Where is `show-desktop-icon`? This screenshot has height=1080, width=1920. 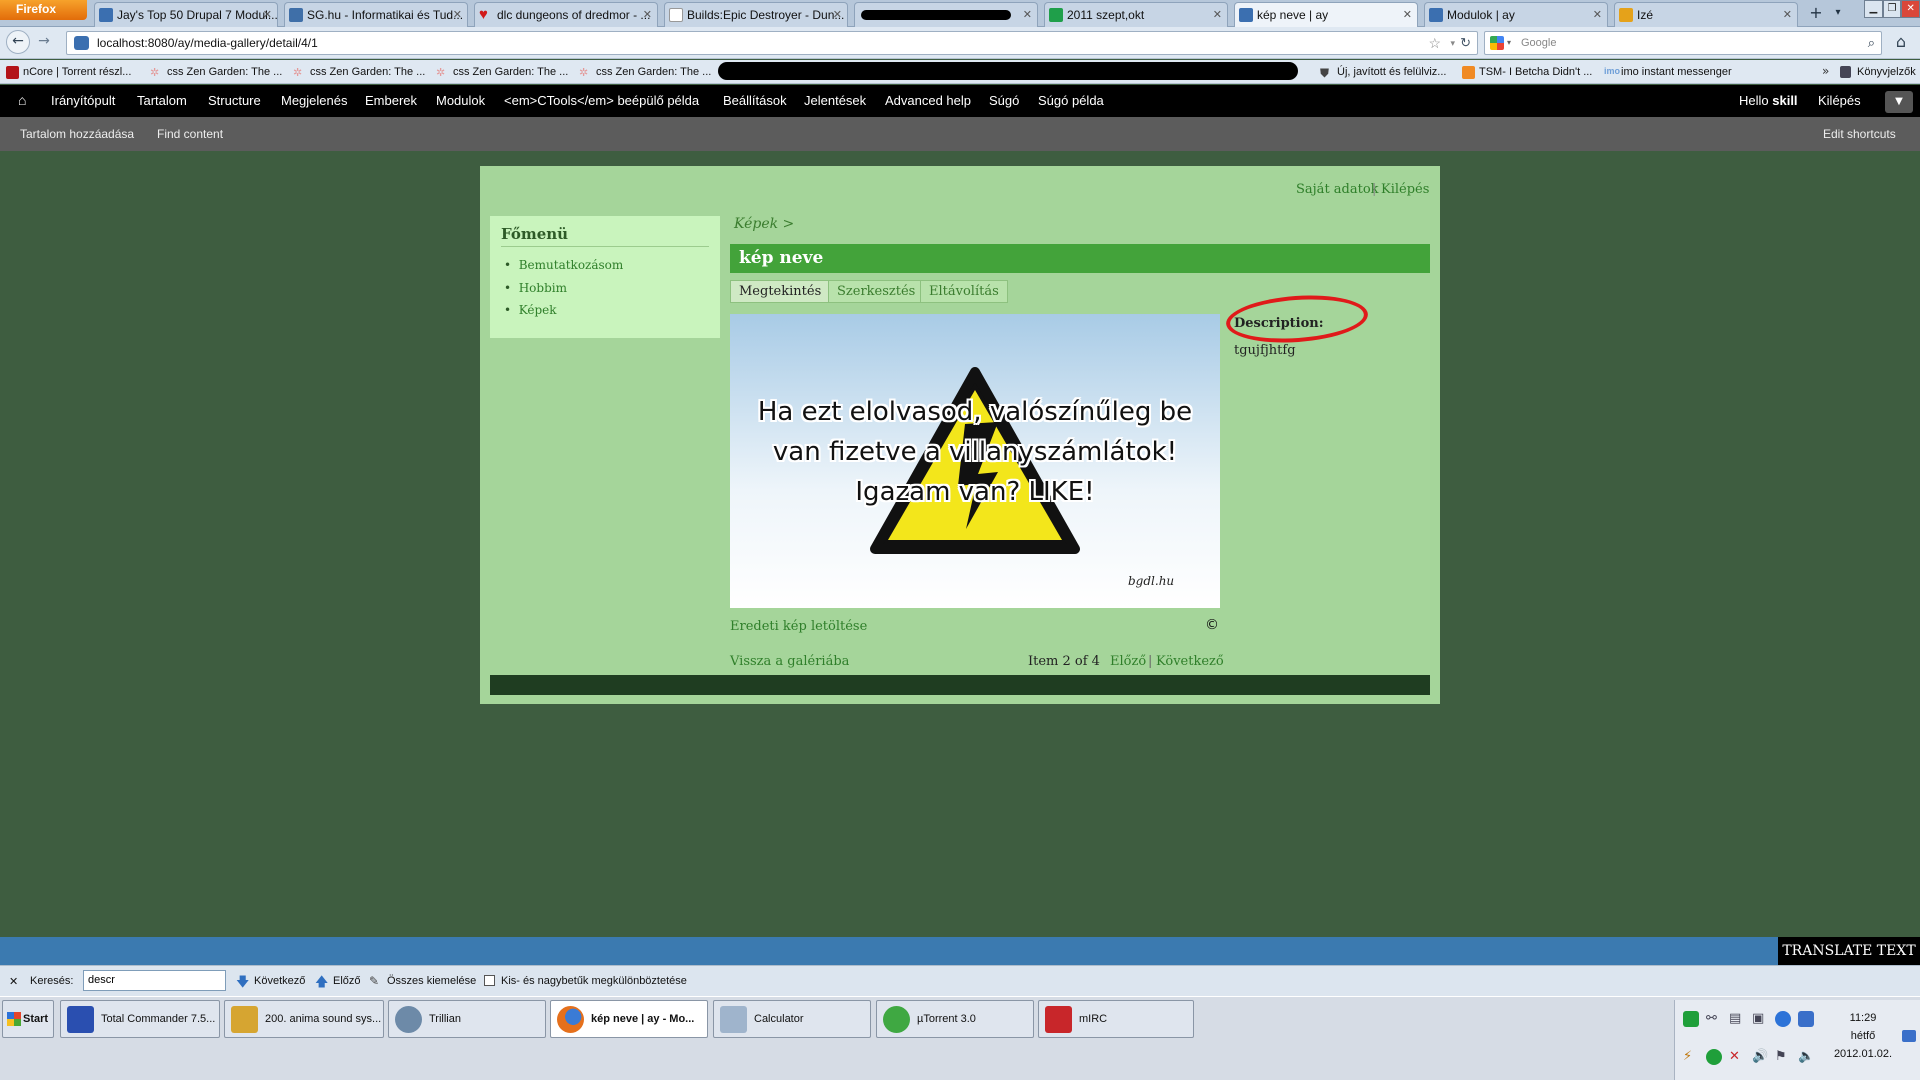 show-desktop-icon is located at coordinates (1909, 1036).